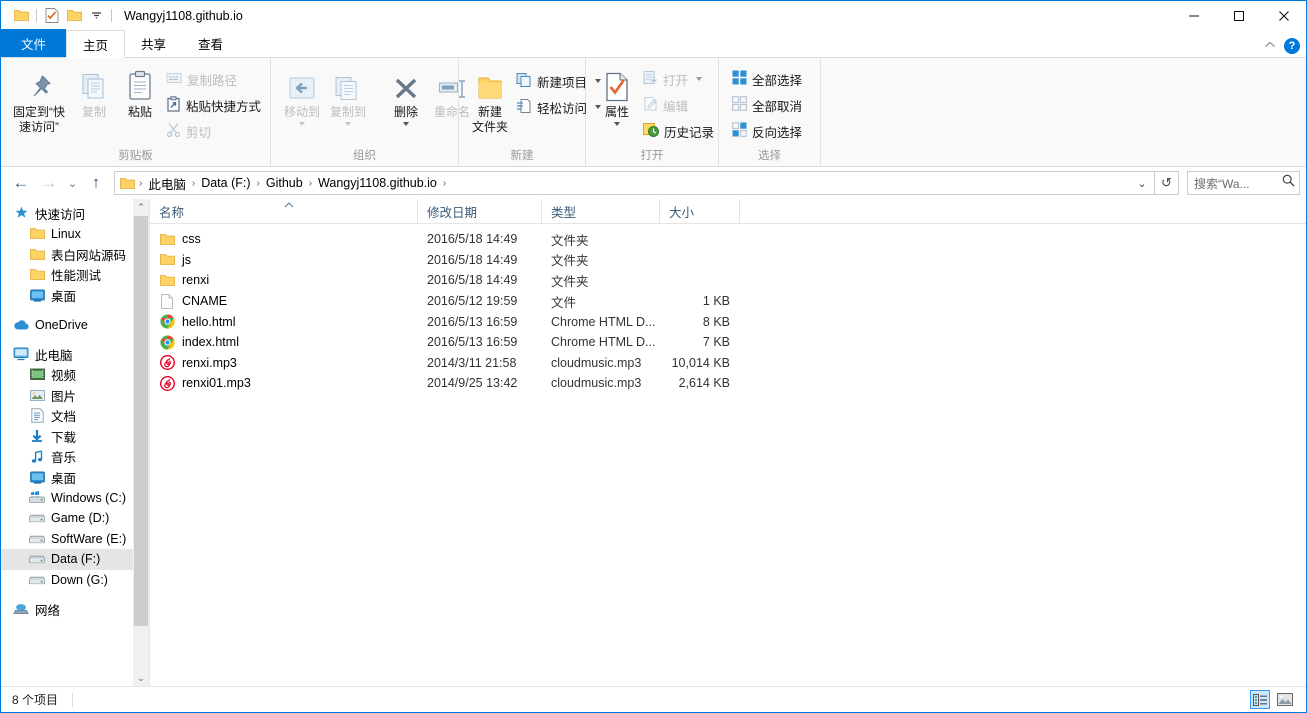 This screenshot has width=1307, height=713. What do you see at coordinates (406, 95) in the screenshot?
I see `delete-button: 删除` at bounding box center [406, 95].